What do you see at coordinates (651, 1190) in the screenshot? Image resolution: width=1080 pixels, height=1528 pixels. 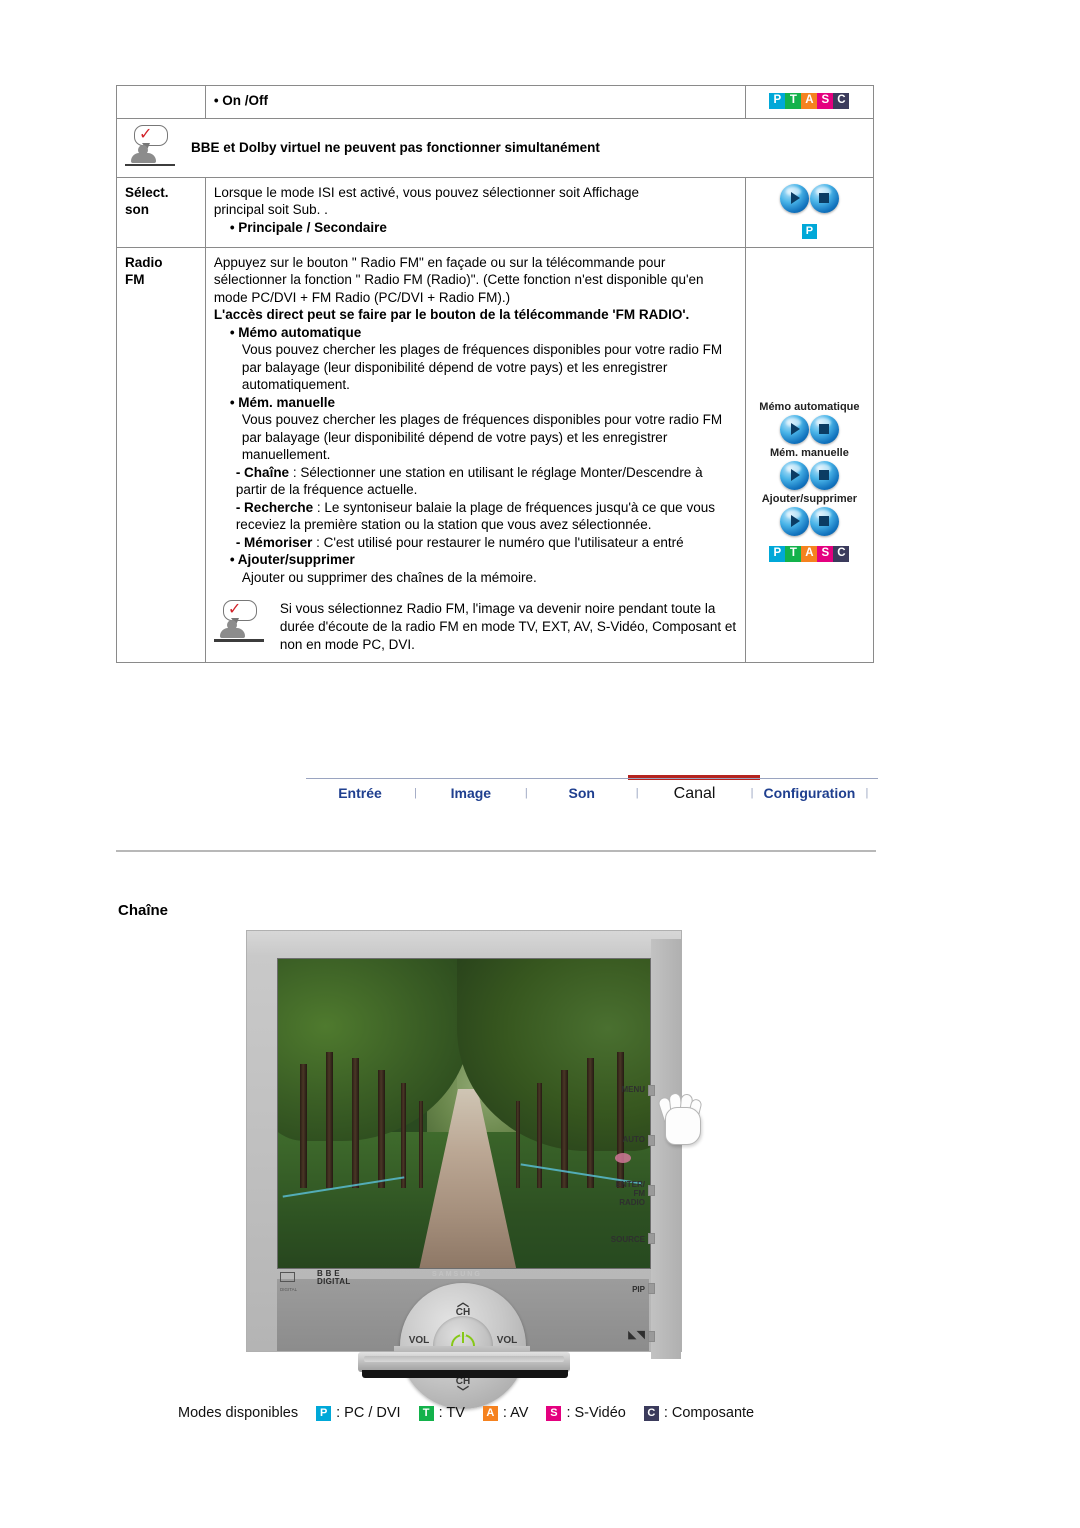 I see `side-button-enter-fm-radio` at bounding box center [651, 1190].